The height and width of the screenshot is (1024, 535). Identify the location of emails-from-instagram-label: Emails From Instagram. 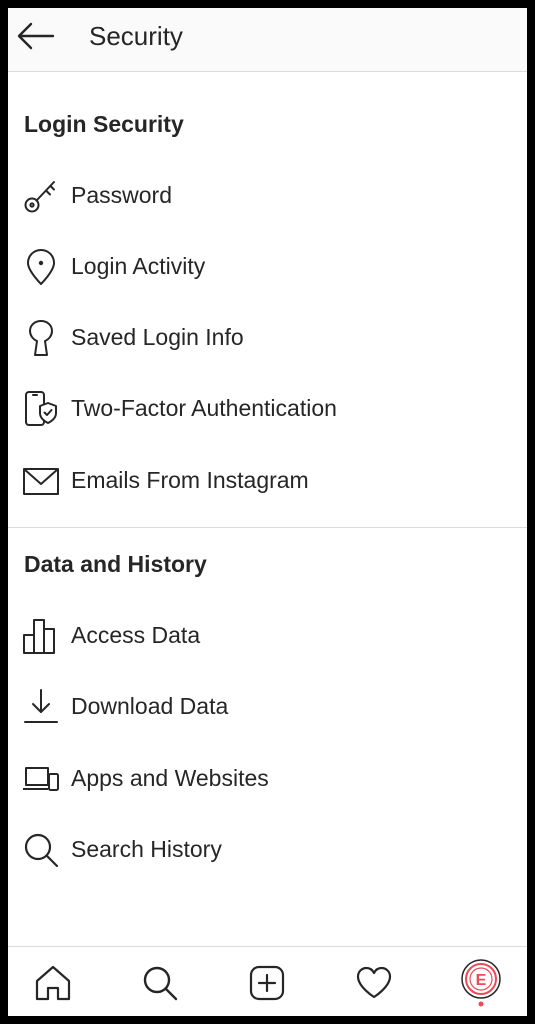
(190, 480).